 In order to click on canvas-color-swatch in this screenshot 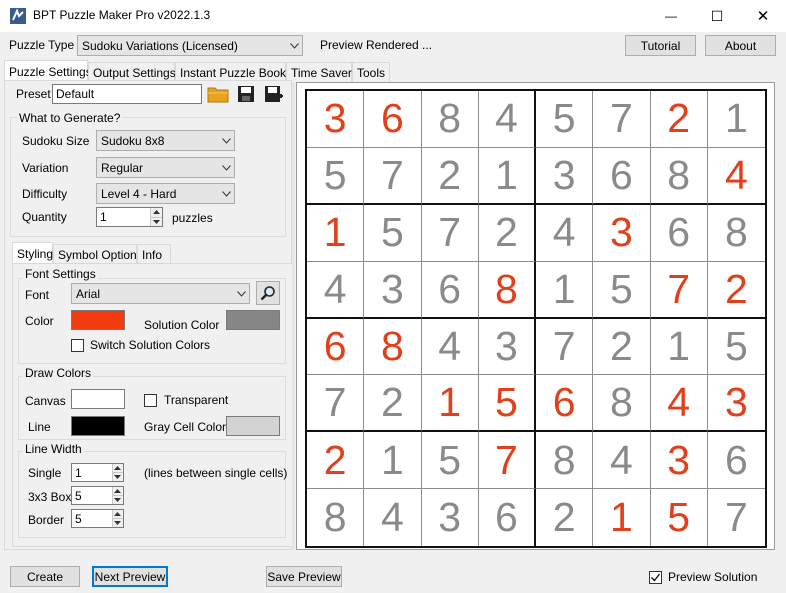, I will do `click(98, 399)`.